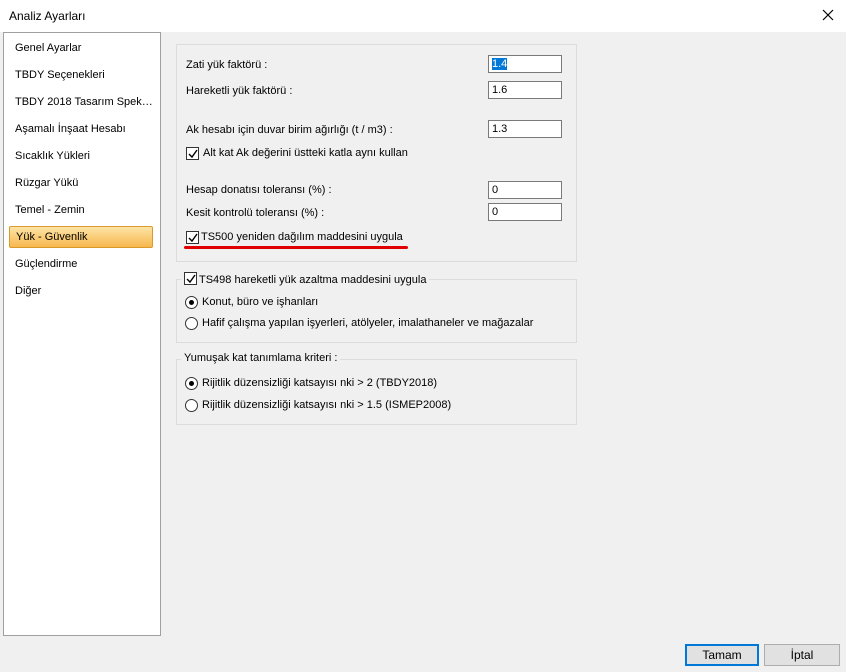  I want to click on sidebar-item-sicaklik-yukleri: Sıcaklık Yükleri, so click(81, 156).